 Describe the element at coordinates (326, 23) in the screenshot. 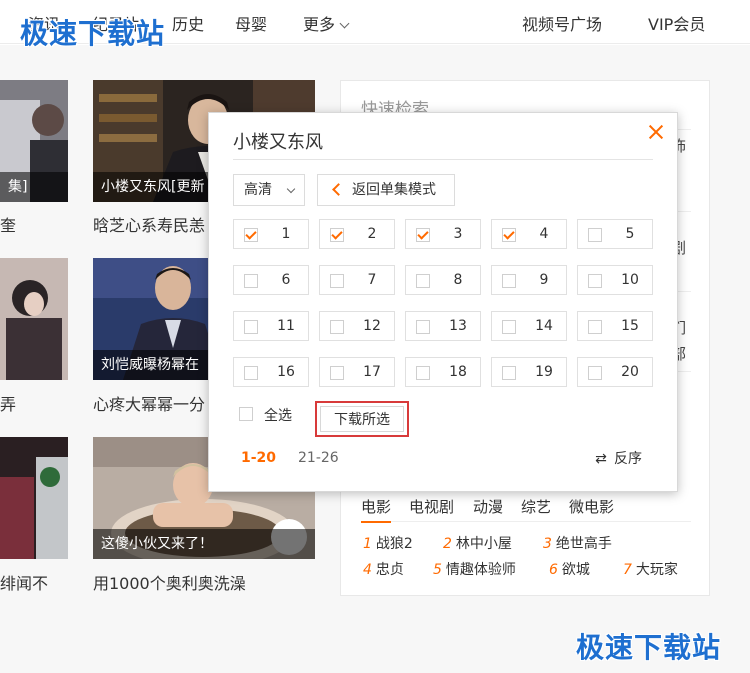

I see `nav-item-more: 更多` at that location.